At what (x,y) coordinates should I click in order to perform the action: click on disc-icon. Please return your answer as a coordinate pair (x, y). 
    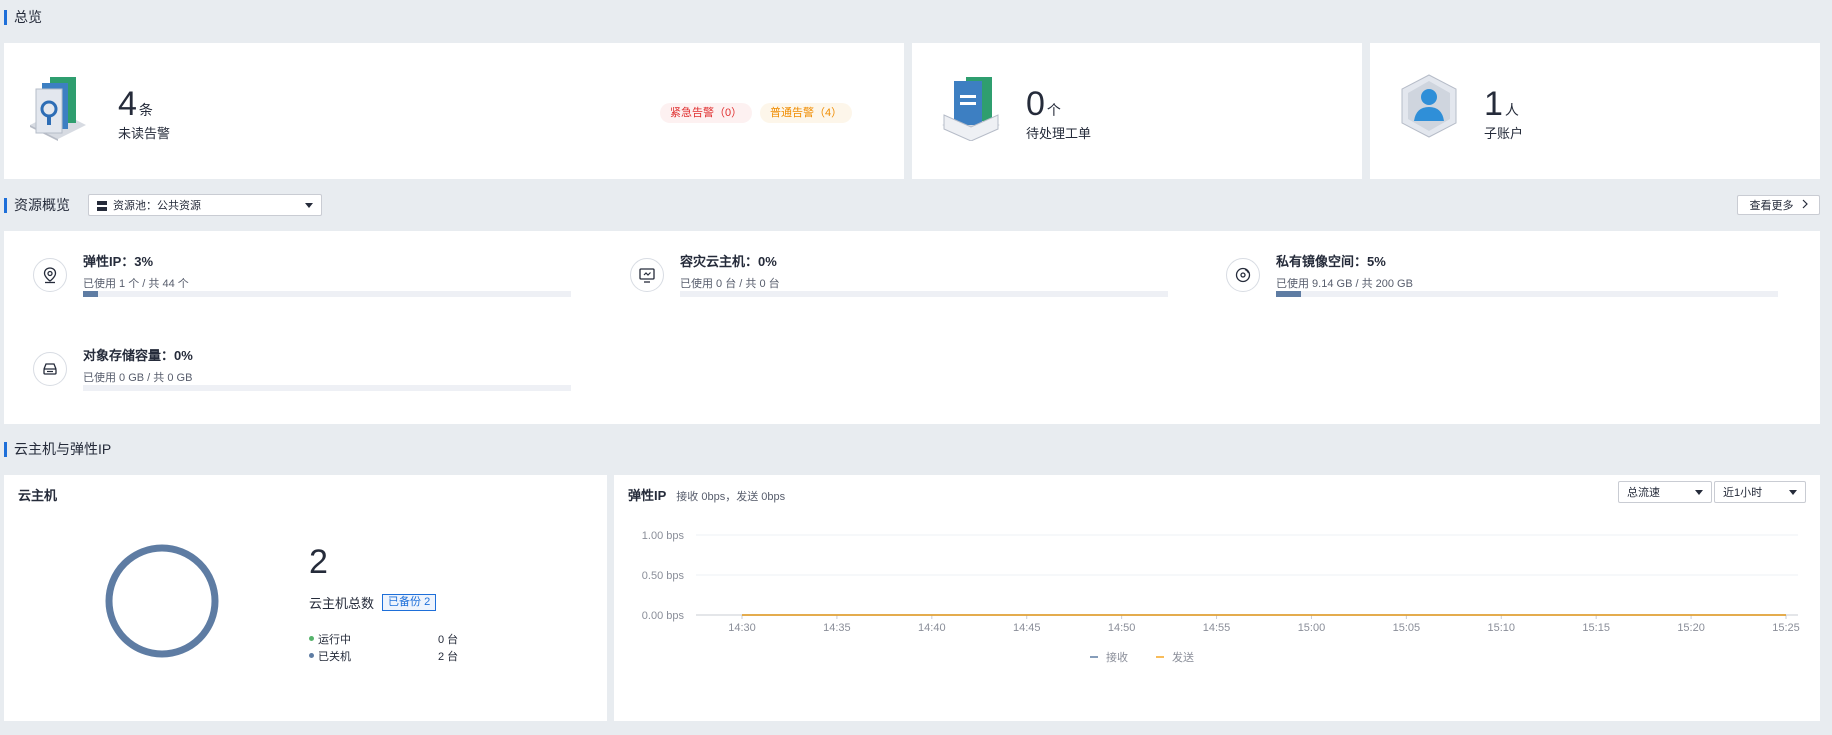
    Looking at the image, I should click on (1243, 275).